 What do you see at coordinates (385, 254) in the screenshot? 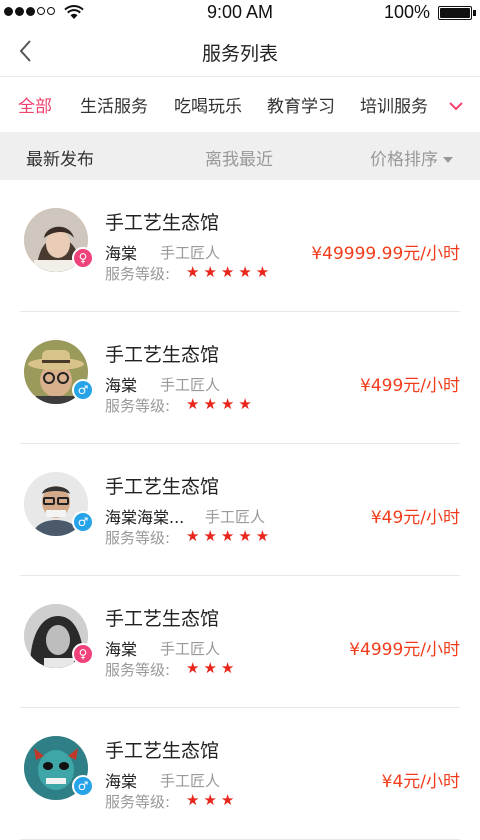
I see `price: ¥49999.99元/小时` at bounding box center [385, 254].